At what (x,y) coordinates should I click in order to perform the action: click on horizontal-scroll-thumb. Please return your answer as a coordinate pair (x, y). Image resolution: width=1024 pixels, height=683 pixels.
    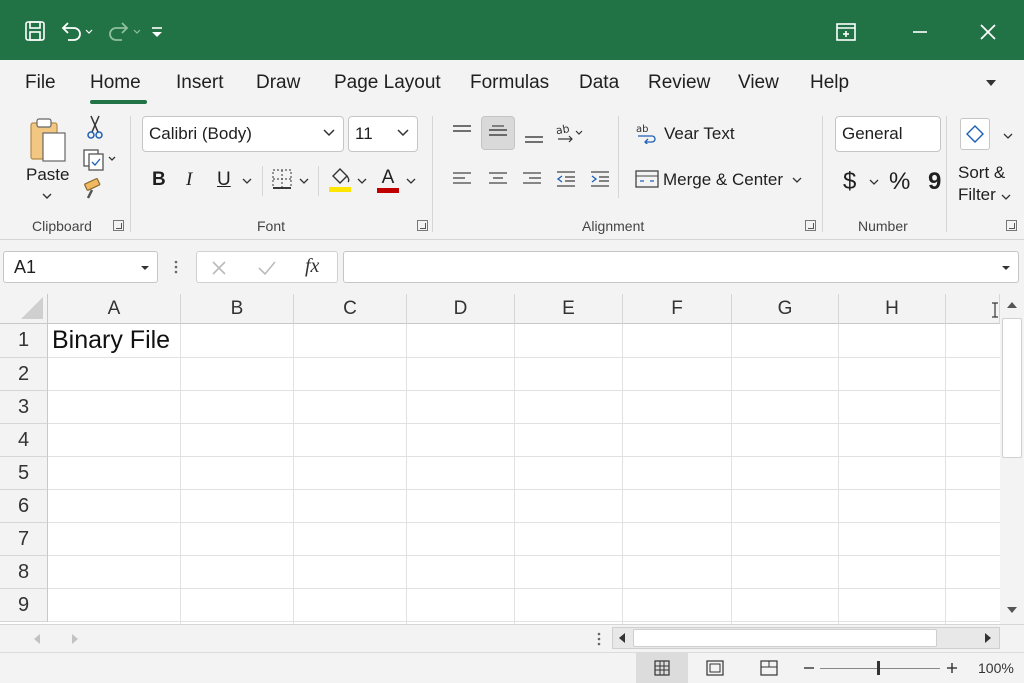
    Looking at the image, I should click on (785, 638).